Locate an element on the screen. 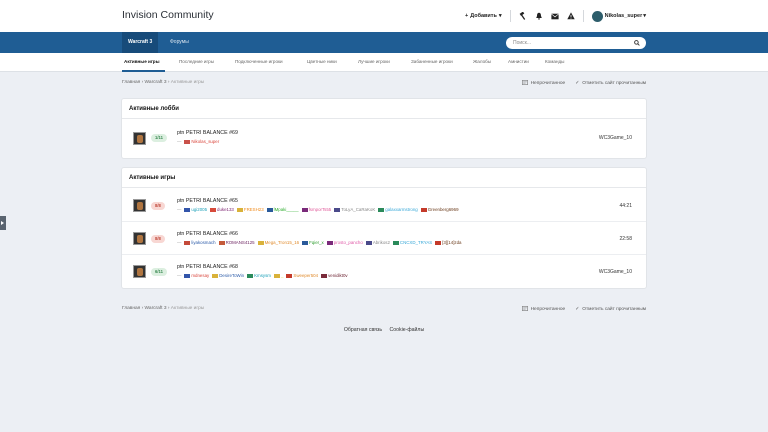  player-name: Kmsysm is located at coordinates (262, 275).